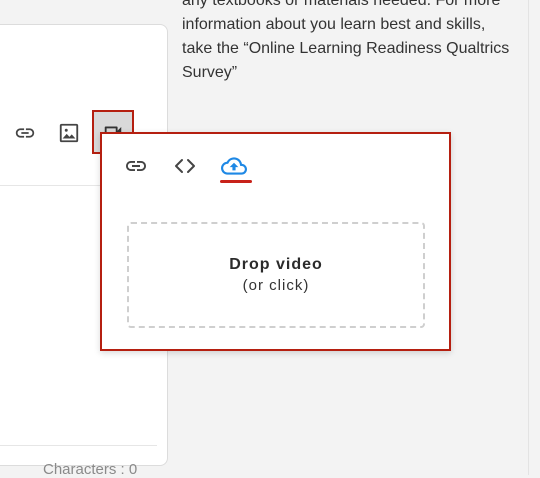 Image resolution: width=540 pixels, height=478 pixels. What do you see at coordinates (276, 285) in the screenshot?
I see `dropzone-subtitle: (or click)` at bounding box center [276, 285].